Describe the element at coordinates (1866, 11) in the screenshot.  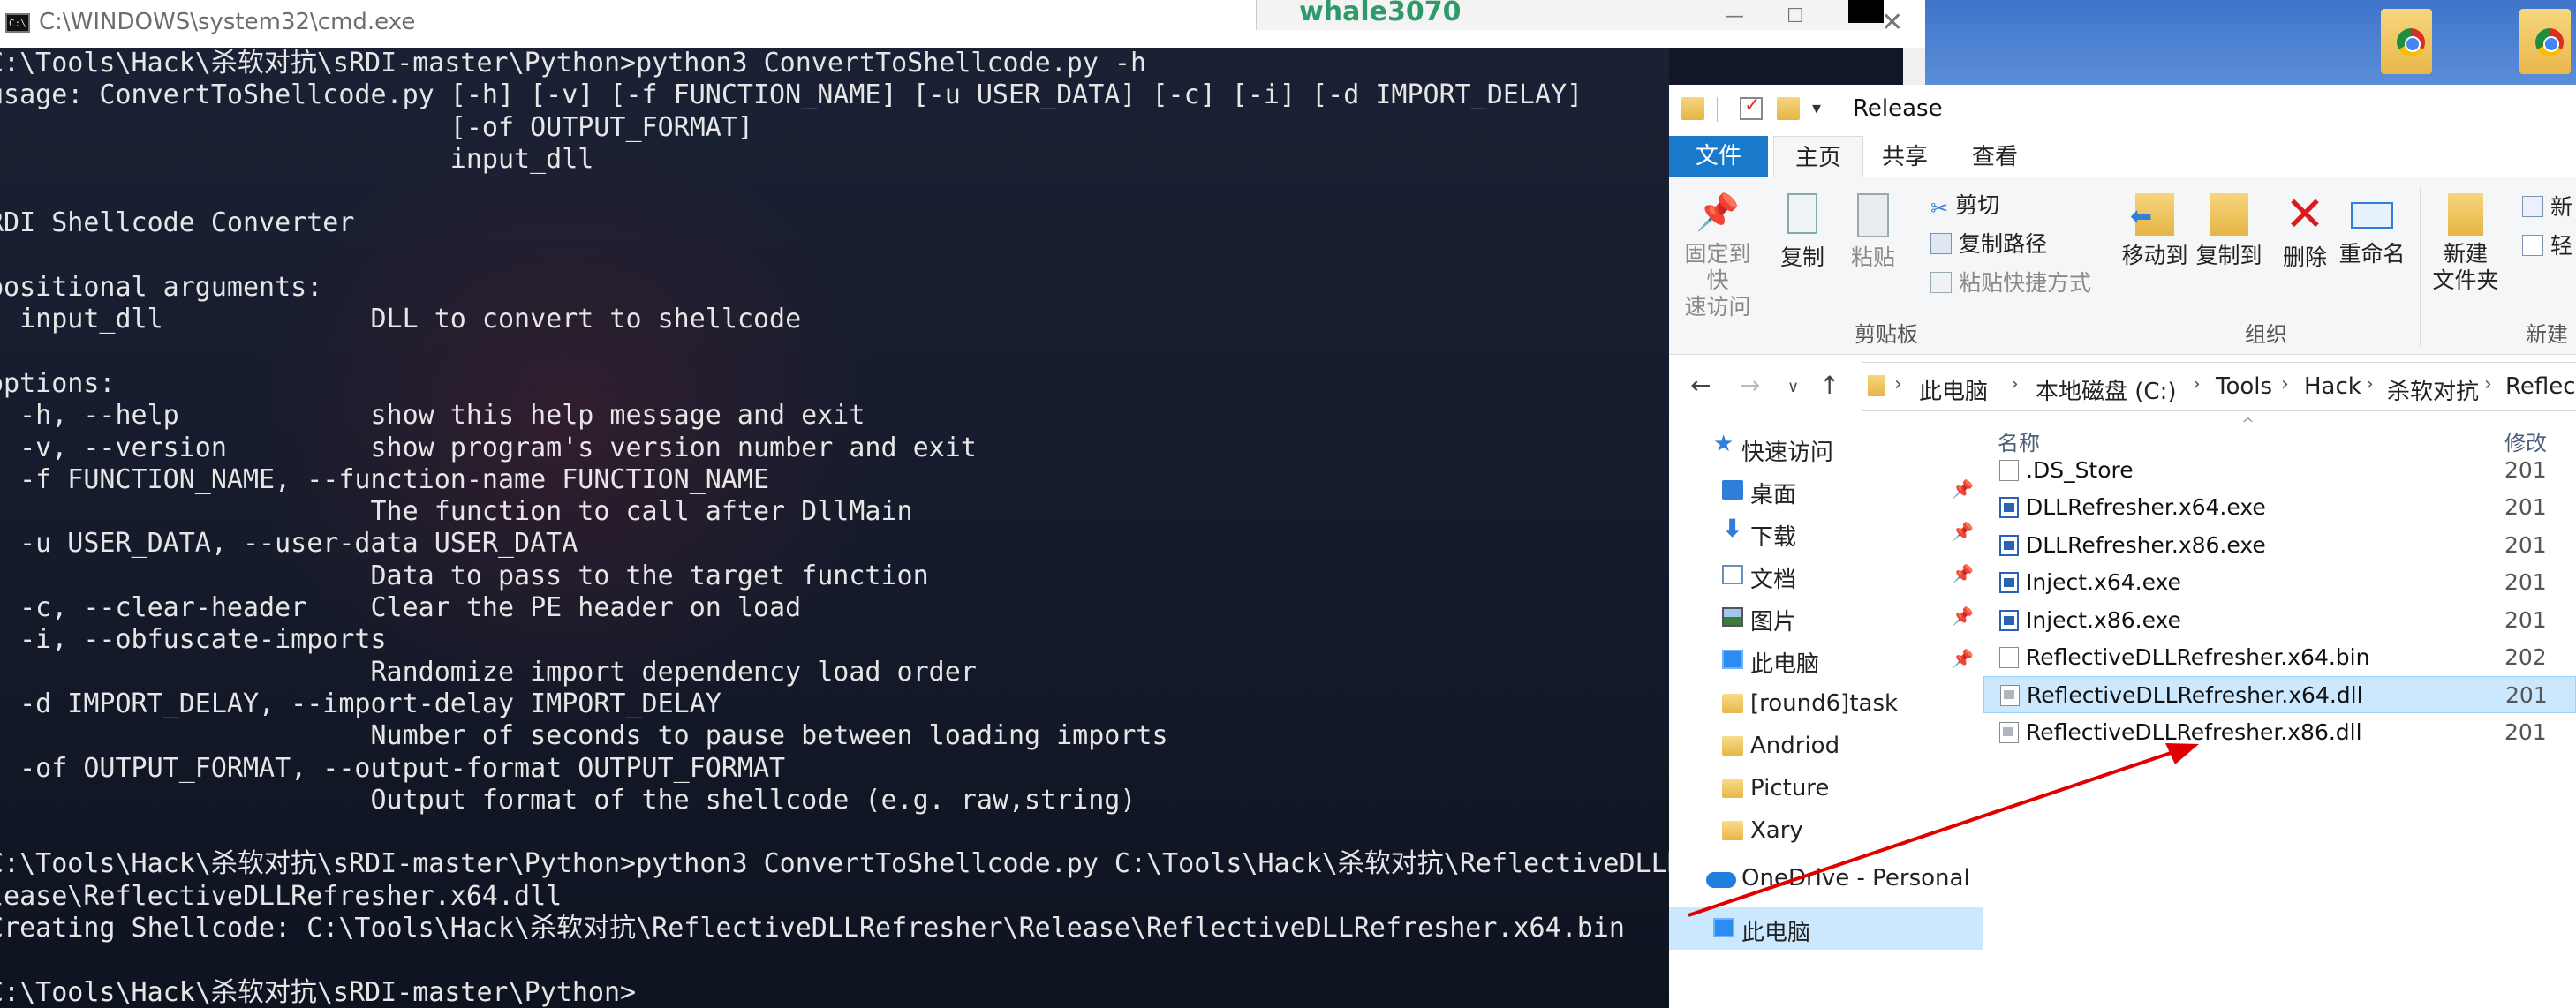
I see `background-window-close-region` at that location.